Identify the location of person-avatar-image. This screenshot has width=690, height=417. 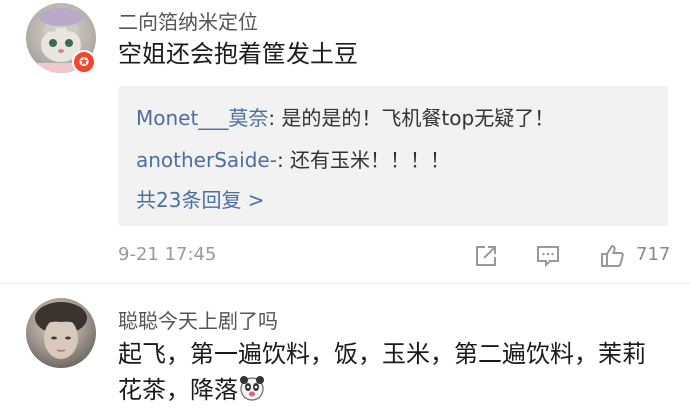
(61, 330).